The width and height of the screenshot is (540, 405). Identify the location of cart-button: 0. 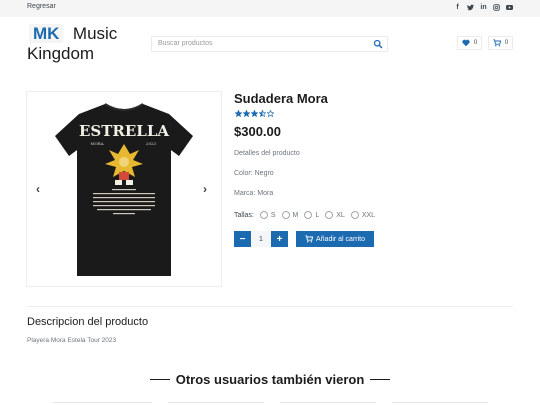
(500, 43).